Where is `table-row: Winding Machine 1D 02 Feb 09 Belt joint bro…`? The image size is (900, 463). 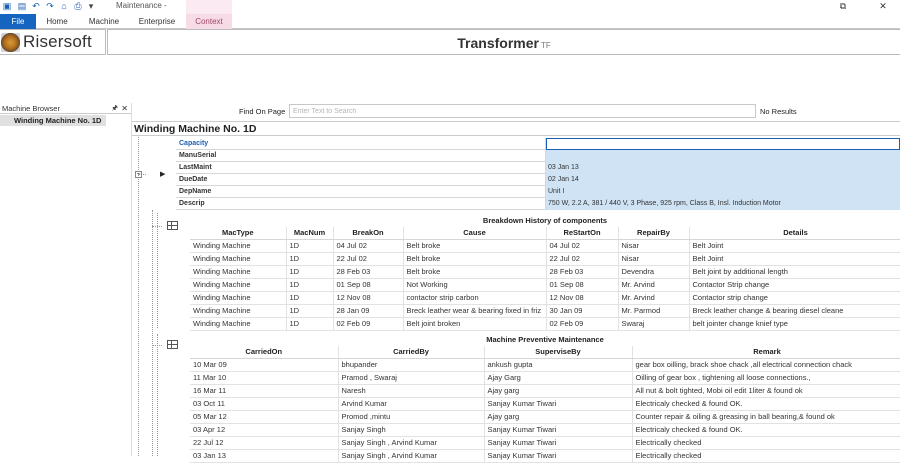
table-row: Winding Machine 1D 02 Feb 09 Belt joint bro… is located at coordinates (545, 324).